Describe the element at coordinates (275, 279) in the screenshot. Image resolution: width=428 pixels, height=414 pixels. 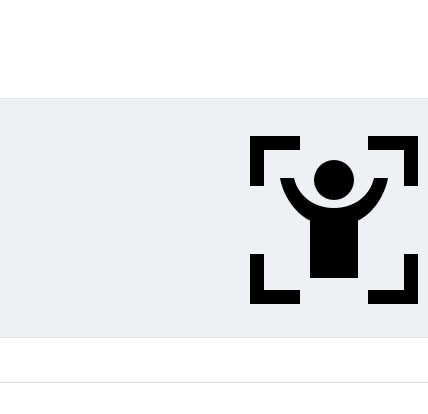
I see `corner-bottom-left` at that location.